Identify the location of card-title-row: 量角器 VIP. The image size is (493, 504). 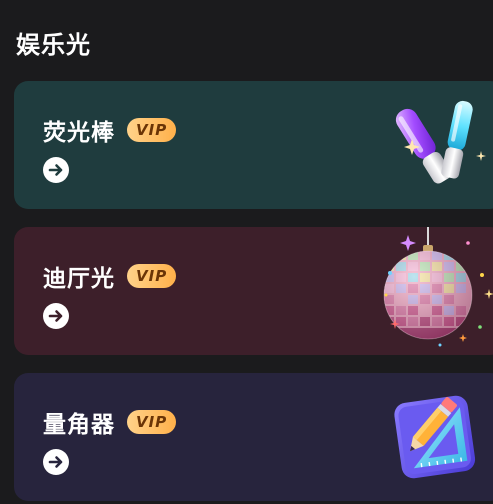
(110, 422).